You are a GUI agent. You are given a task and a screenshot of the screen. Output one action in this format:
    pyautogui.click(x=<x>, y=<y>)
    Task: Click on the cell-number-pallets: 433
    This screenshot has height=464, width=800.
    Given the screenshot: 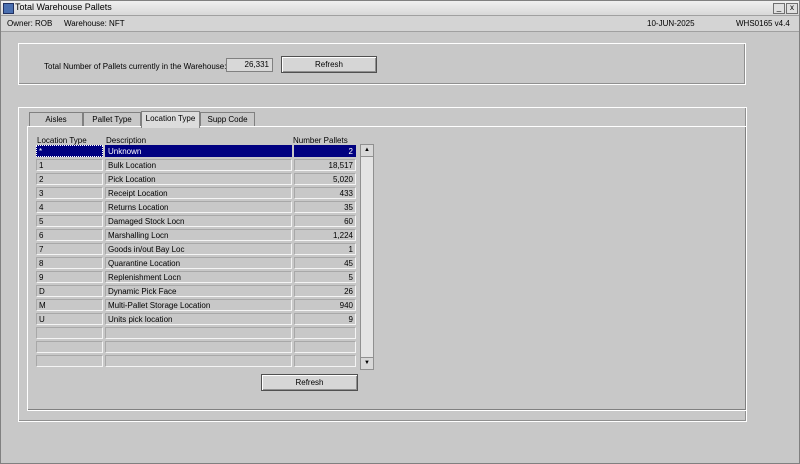 What is the action you would take?
    pyautogui.click(x=325, y=193)
    